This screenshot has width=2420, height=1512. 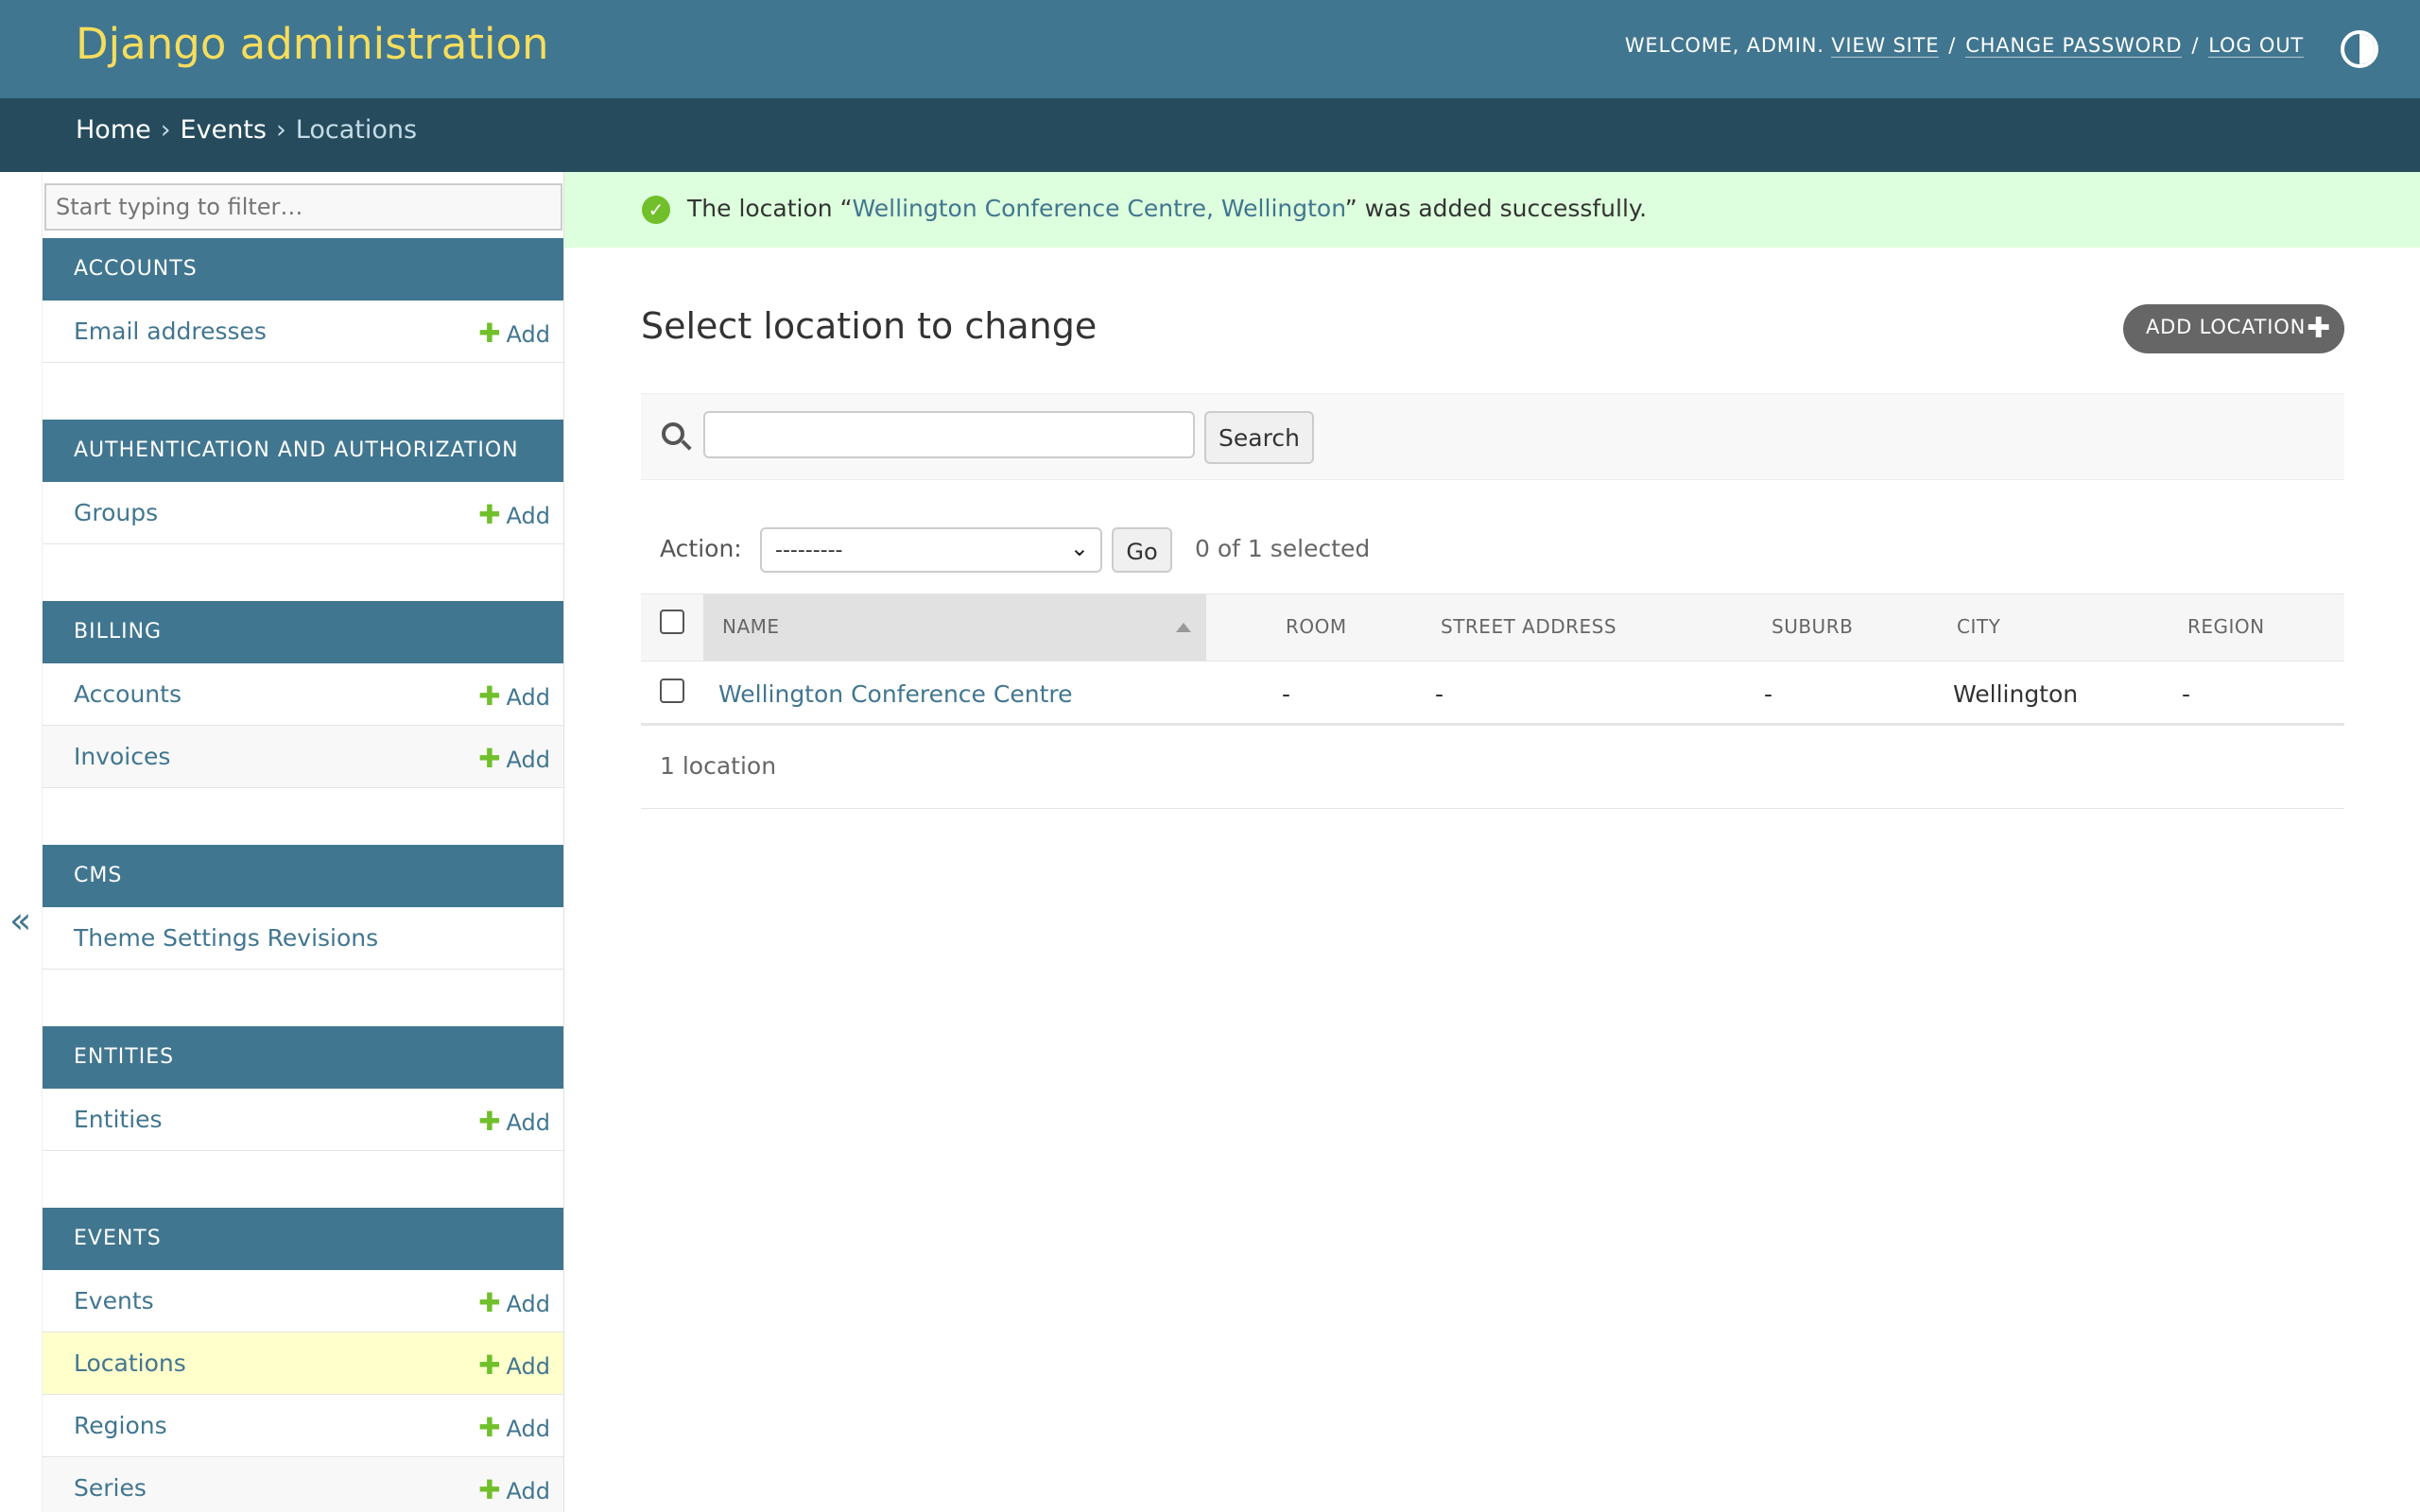 What do you see at coordinates (20, 920) in the screenshot?
I see `collapse-sidebar-icon: «` at bounding box center [20, 920].